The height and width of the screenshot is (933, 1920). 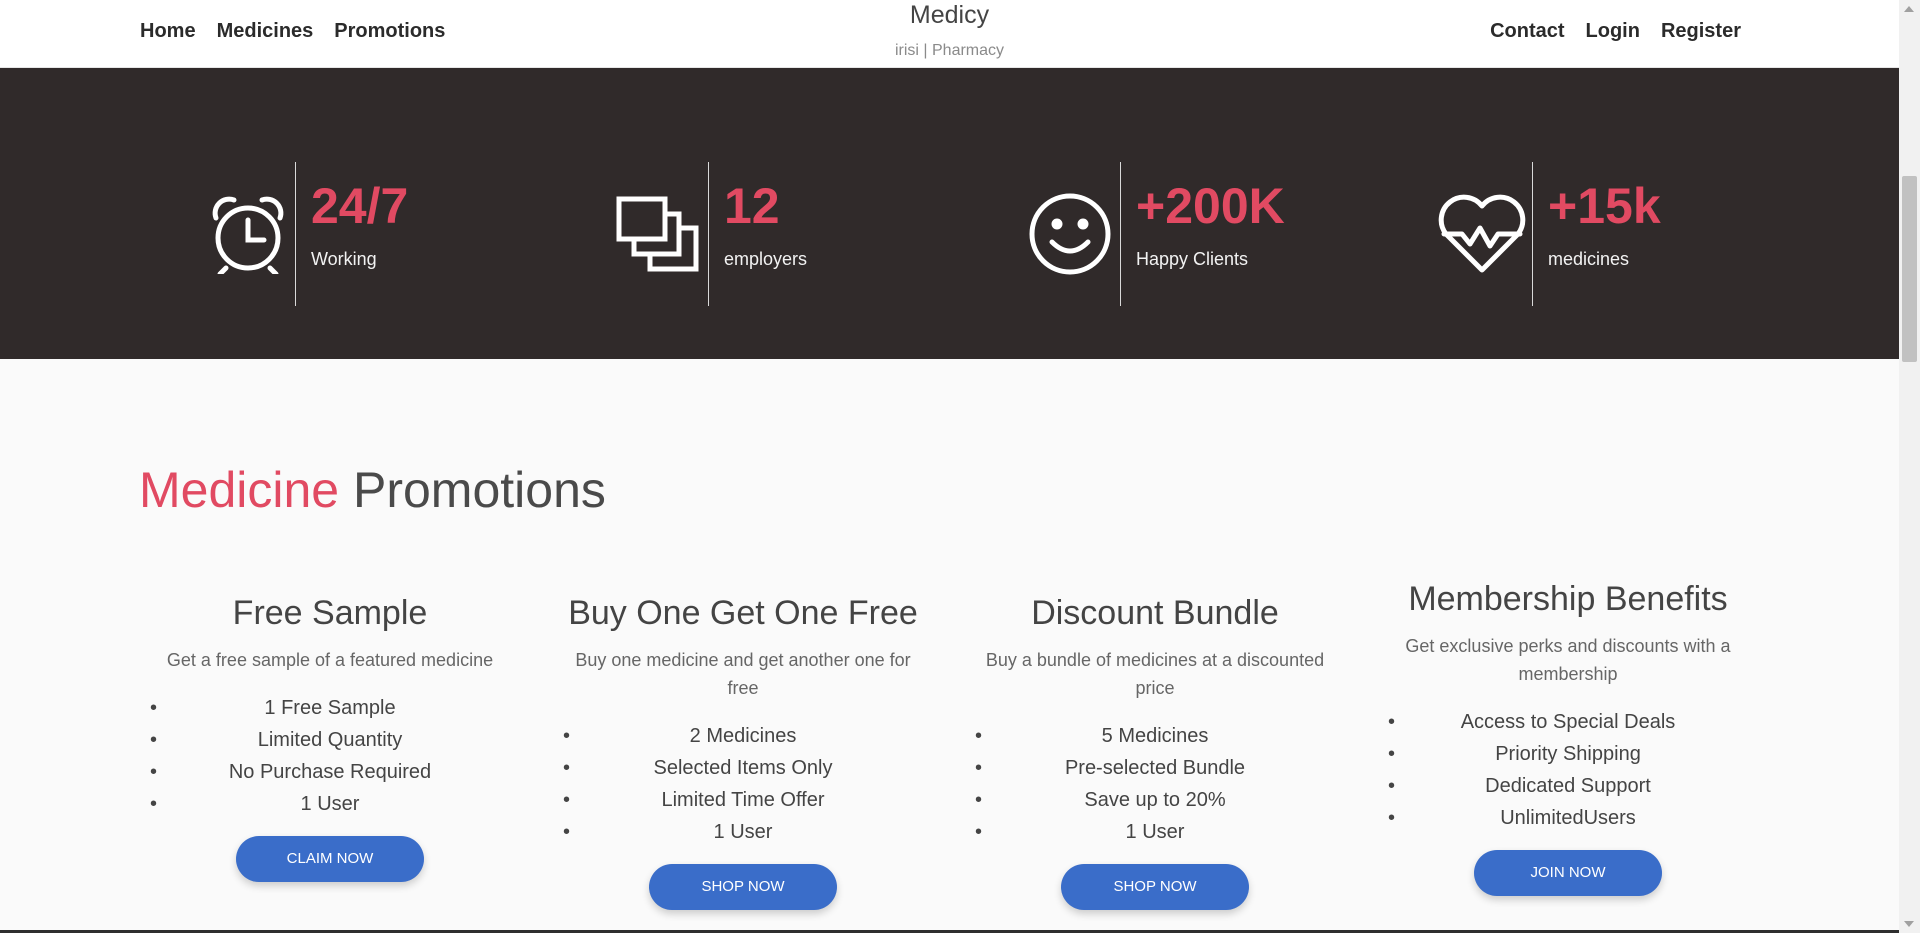 What do you see at coordinates (1192, 259) in the screenshot?
I see `stat-label: Happy Clients` at bounding box center [1192, 259].